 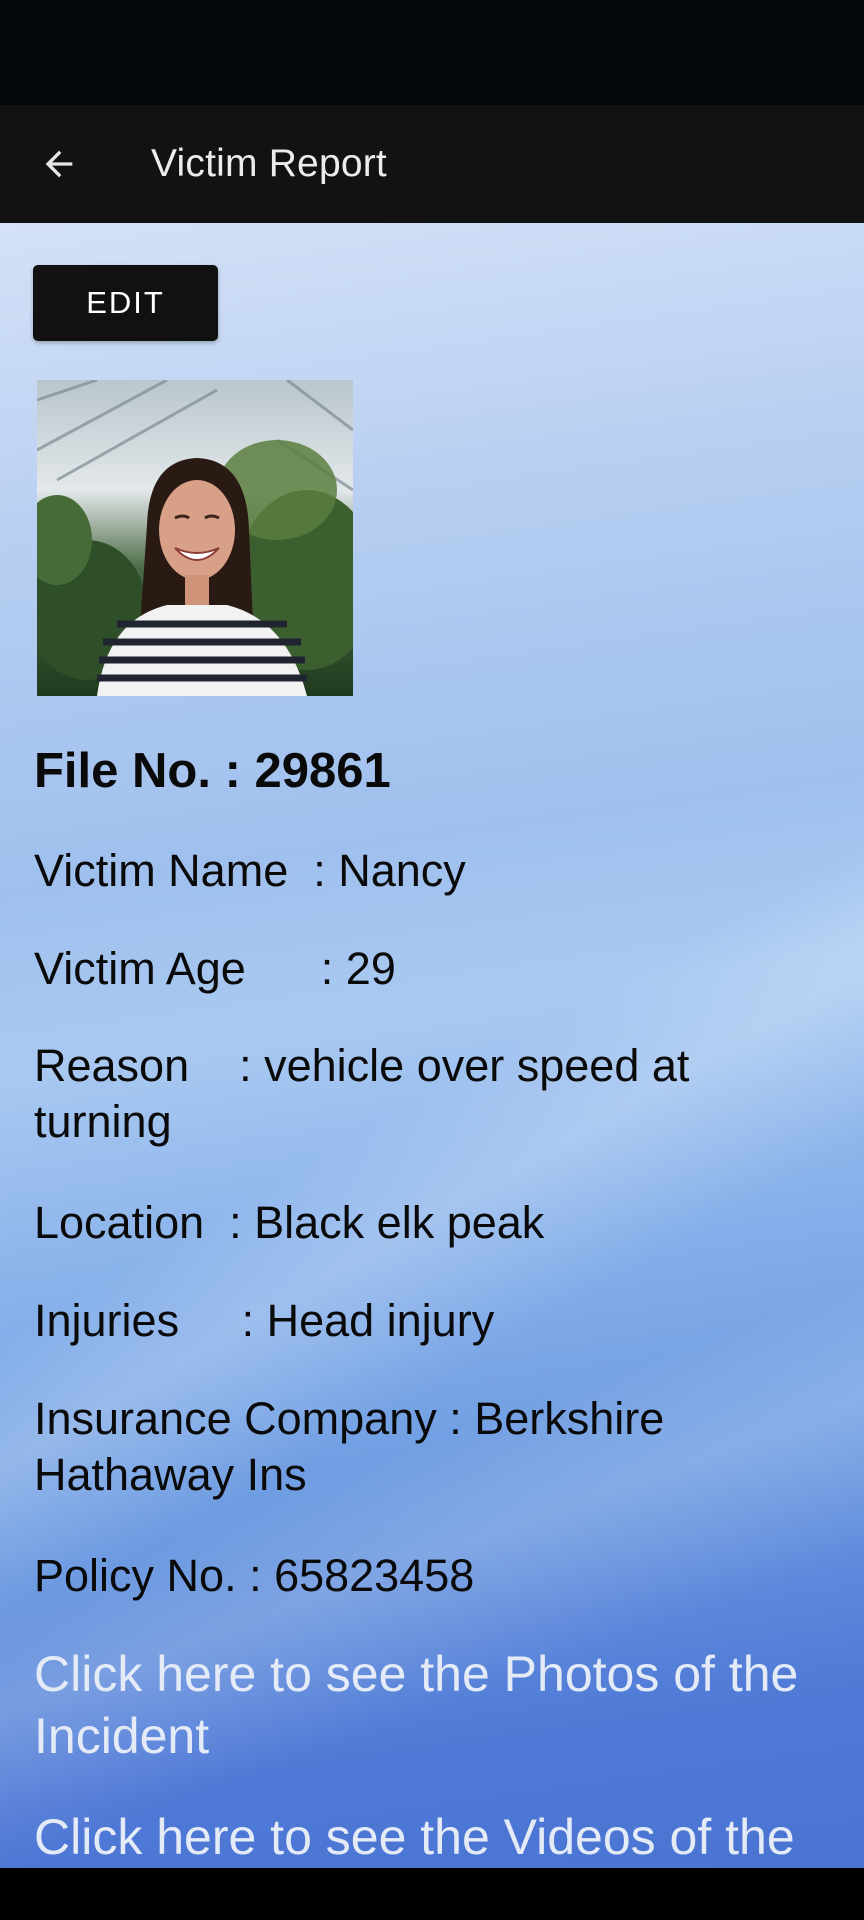 What do you see at coordinates (289, 1222) in the screenshot?
I see `location: Location : Black elk peak` at bounding box center [289, 1222].